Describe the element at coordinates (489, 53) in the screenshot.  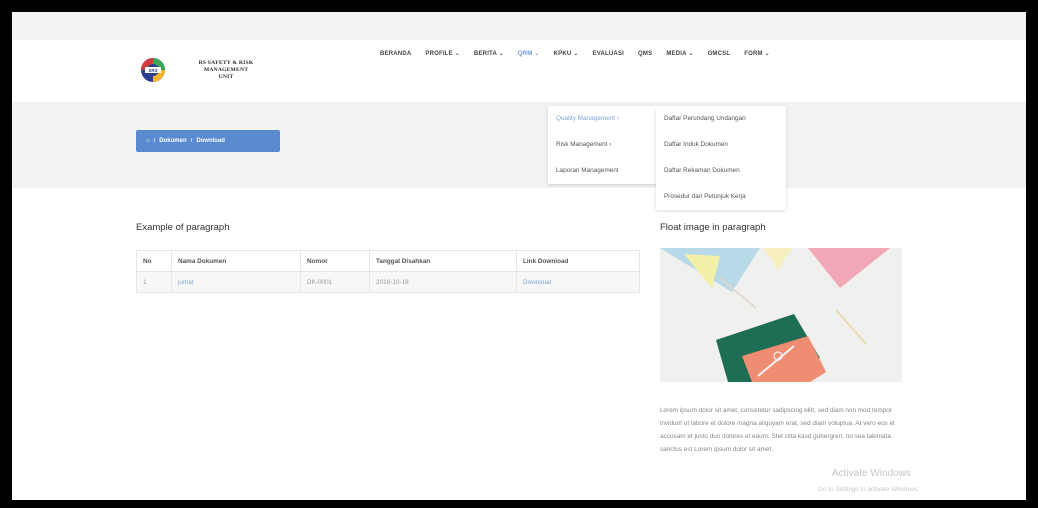
I see `nav-item-berita: BERITA ⌄` at that location.